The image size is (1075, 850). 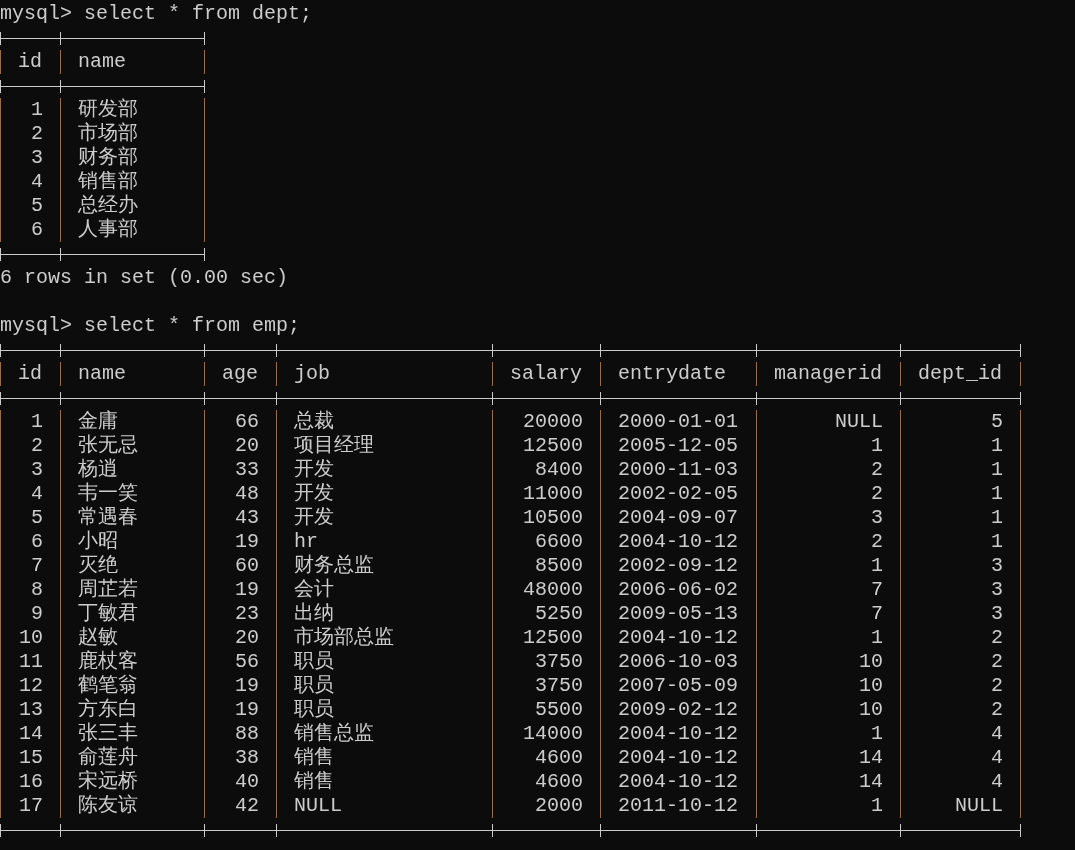 What do you see at coordinates (678, 590) in the screenshot?
I see `table-cell: 2006-06-02` at bounding box center [678, 590].